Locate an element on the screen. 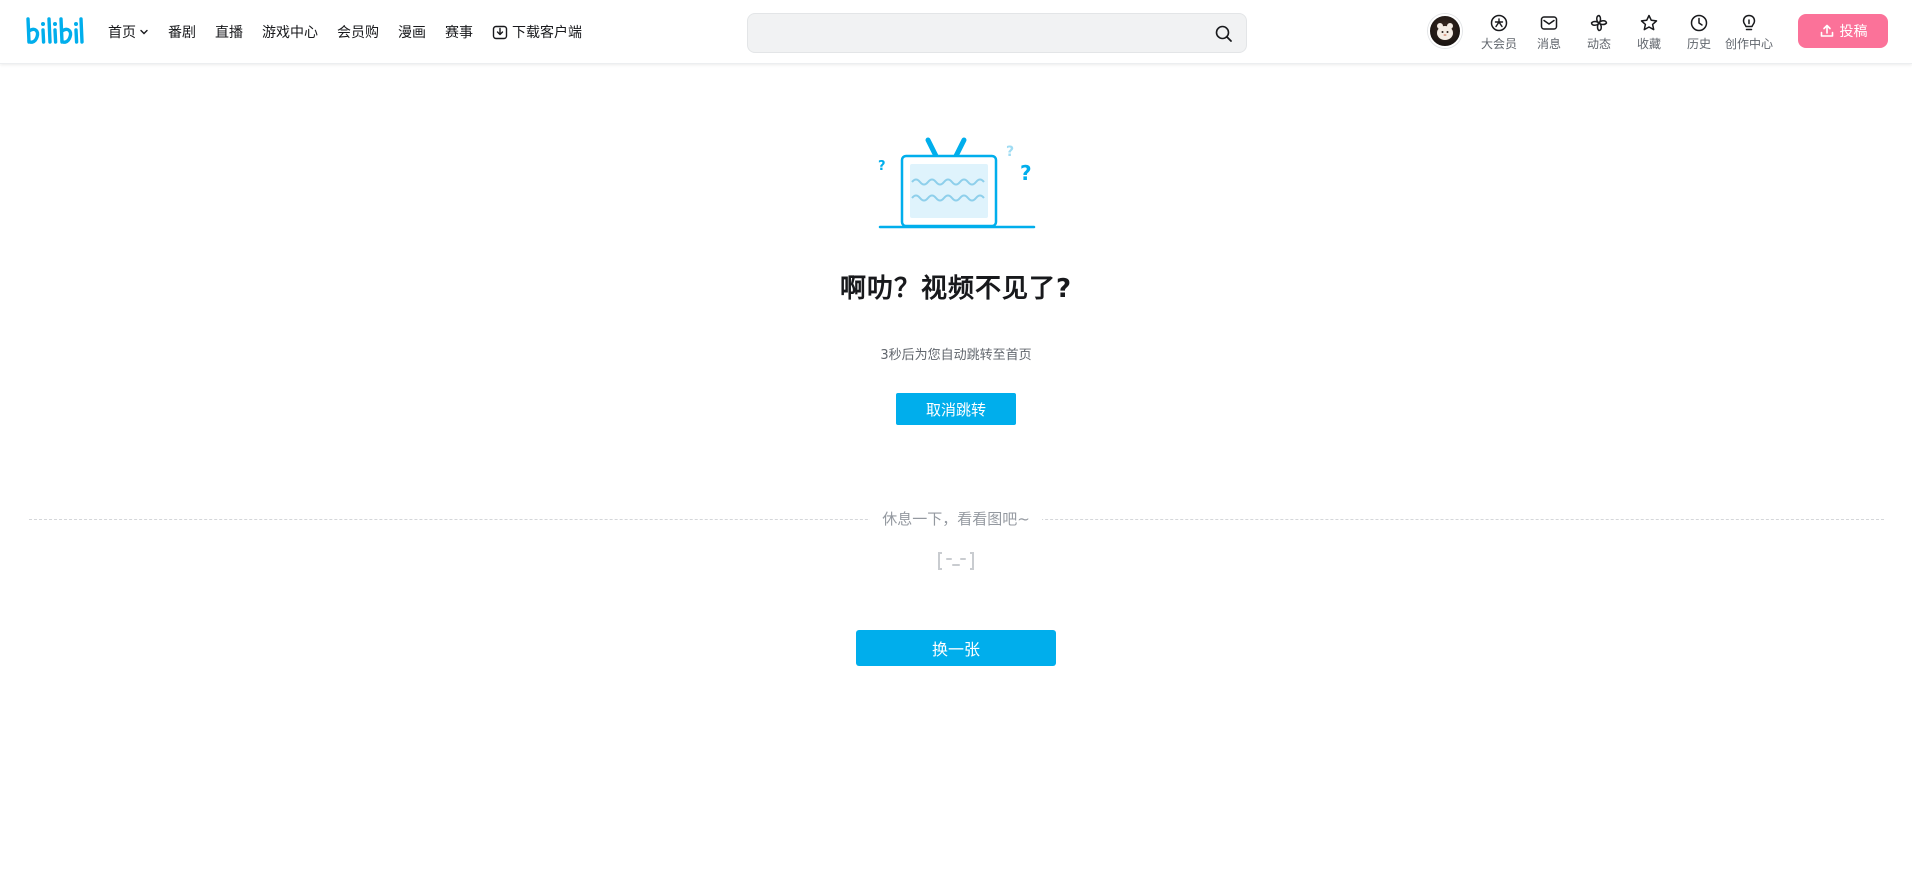 This screenshot has width=1912, height=891. nav-item-download-client: 下载客户端 is located at coordinates (537, 32).